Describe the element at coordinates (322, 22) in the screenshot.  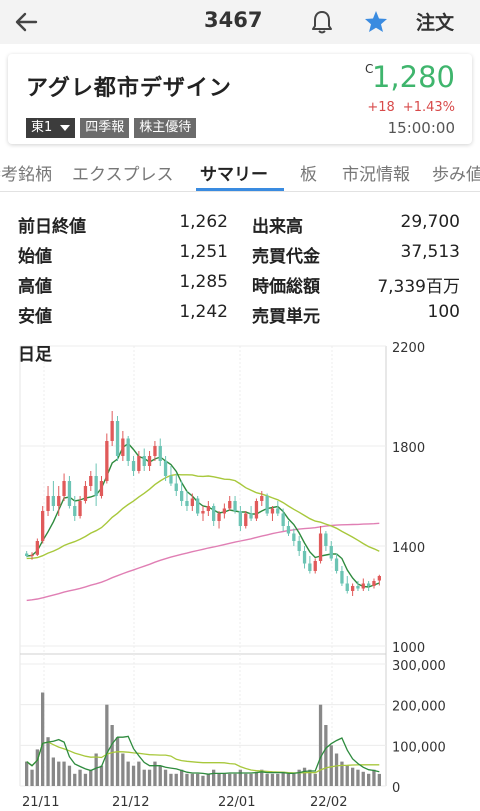
I see `bell-icon` at that location.